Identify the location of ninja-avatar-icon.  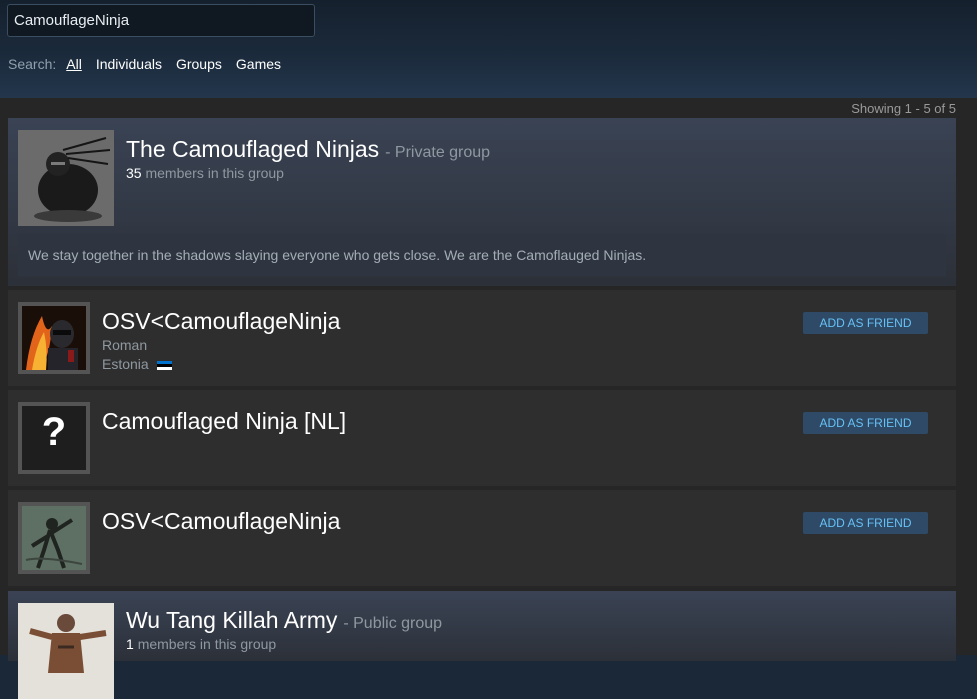
(66, 178).